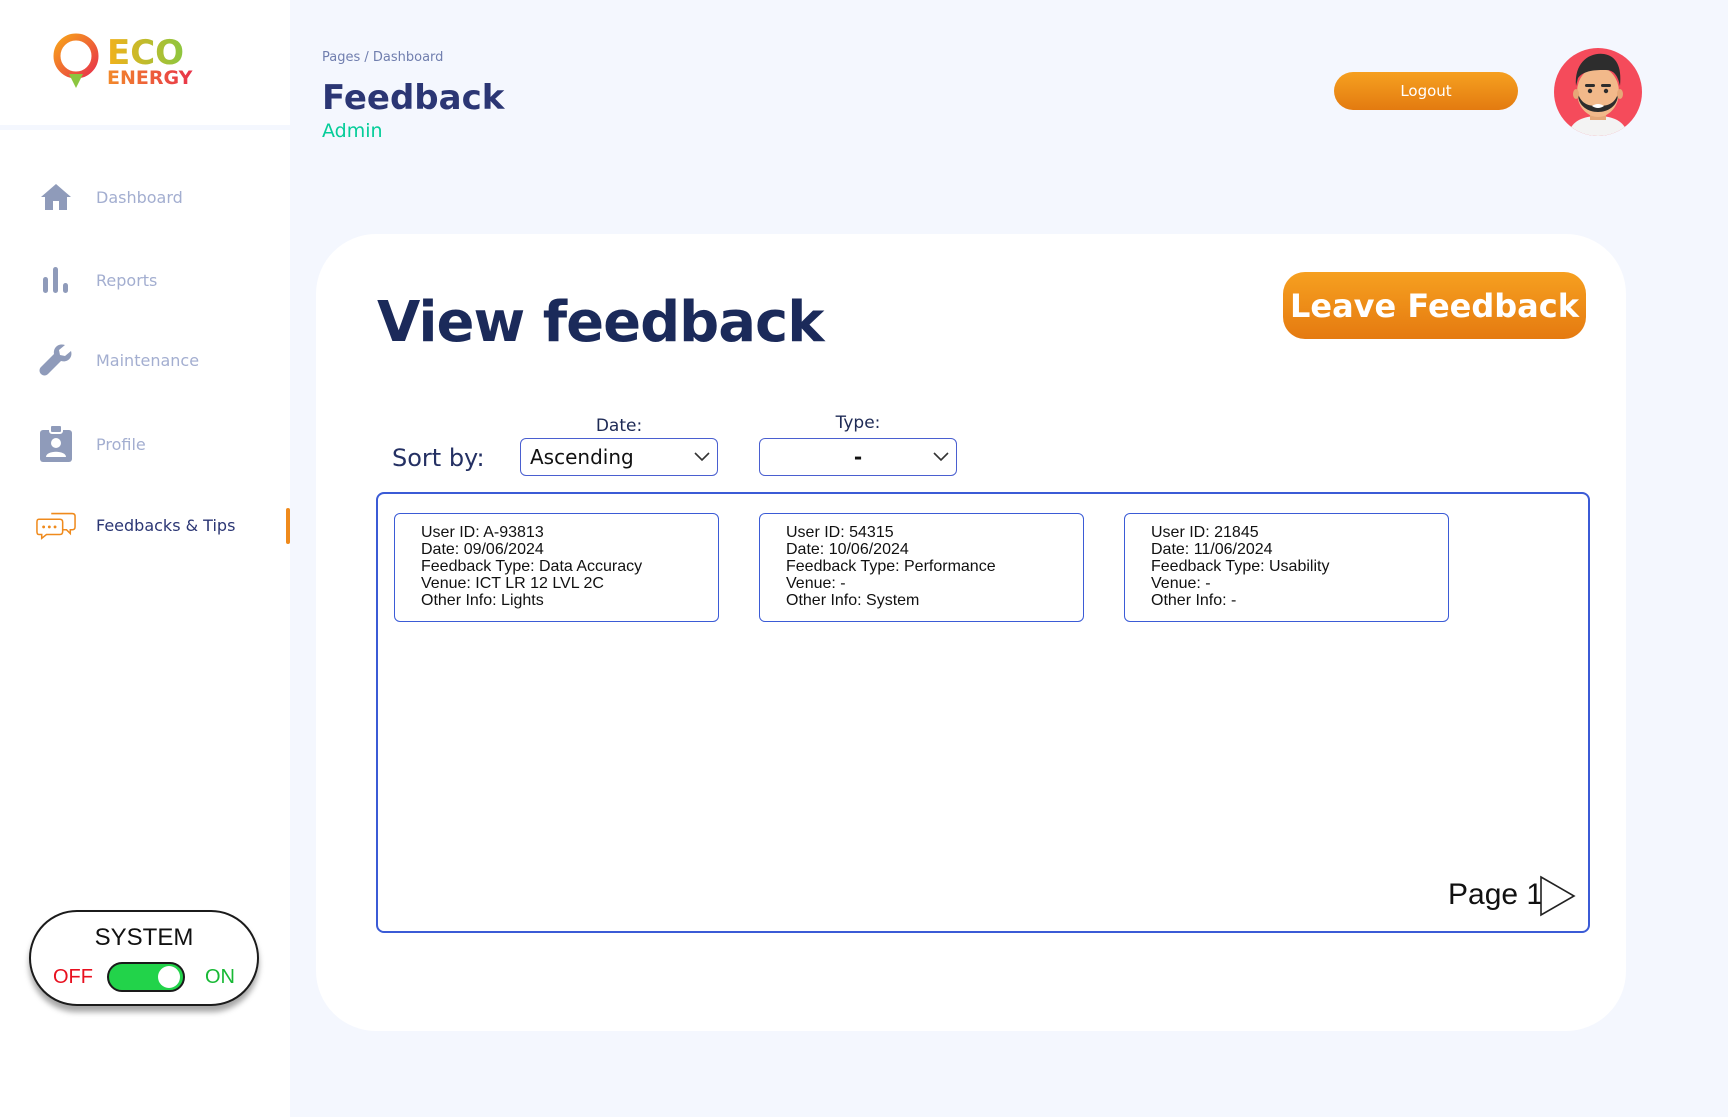  What do you see at coordinates (512, 583) in the screenshot?
I see `feedback-venue: Venue: ICT LR 12 LVL 2C` at bounding box center [512, 583].